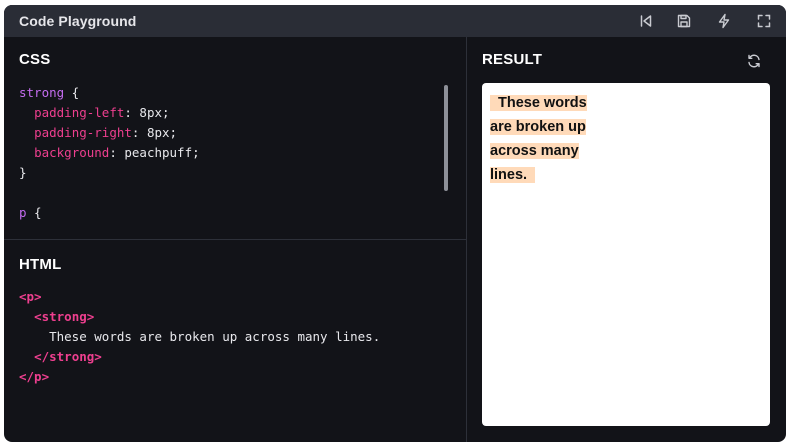 This screenshot has height=448, width=791. I want to click on panel-divider-vertical, so click(466, 239).